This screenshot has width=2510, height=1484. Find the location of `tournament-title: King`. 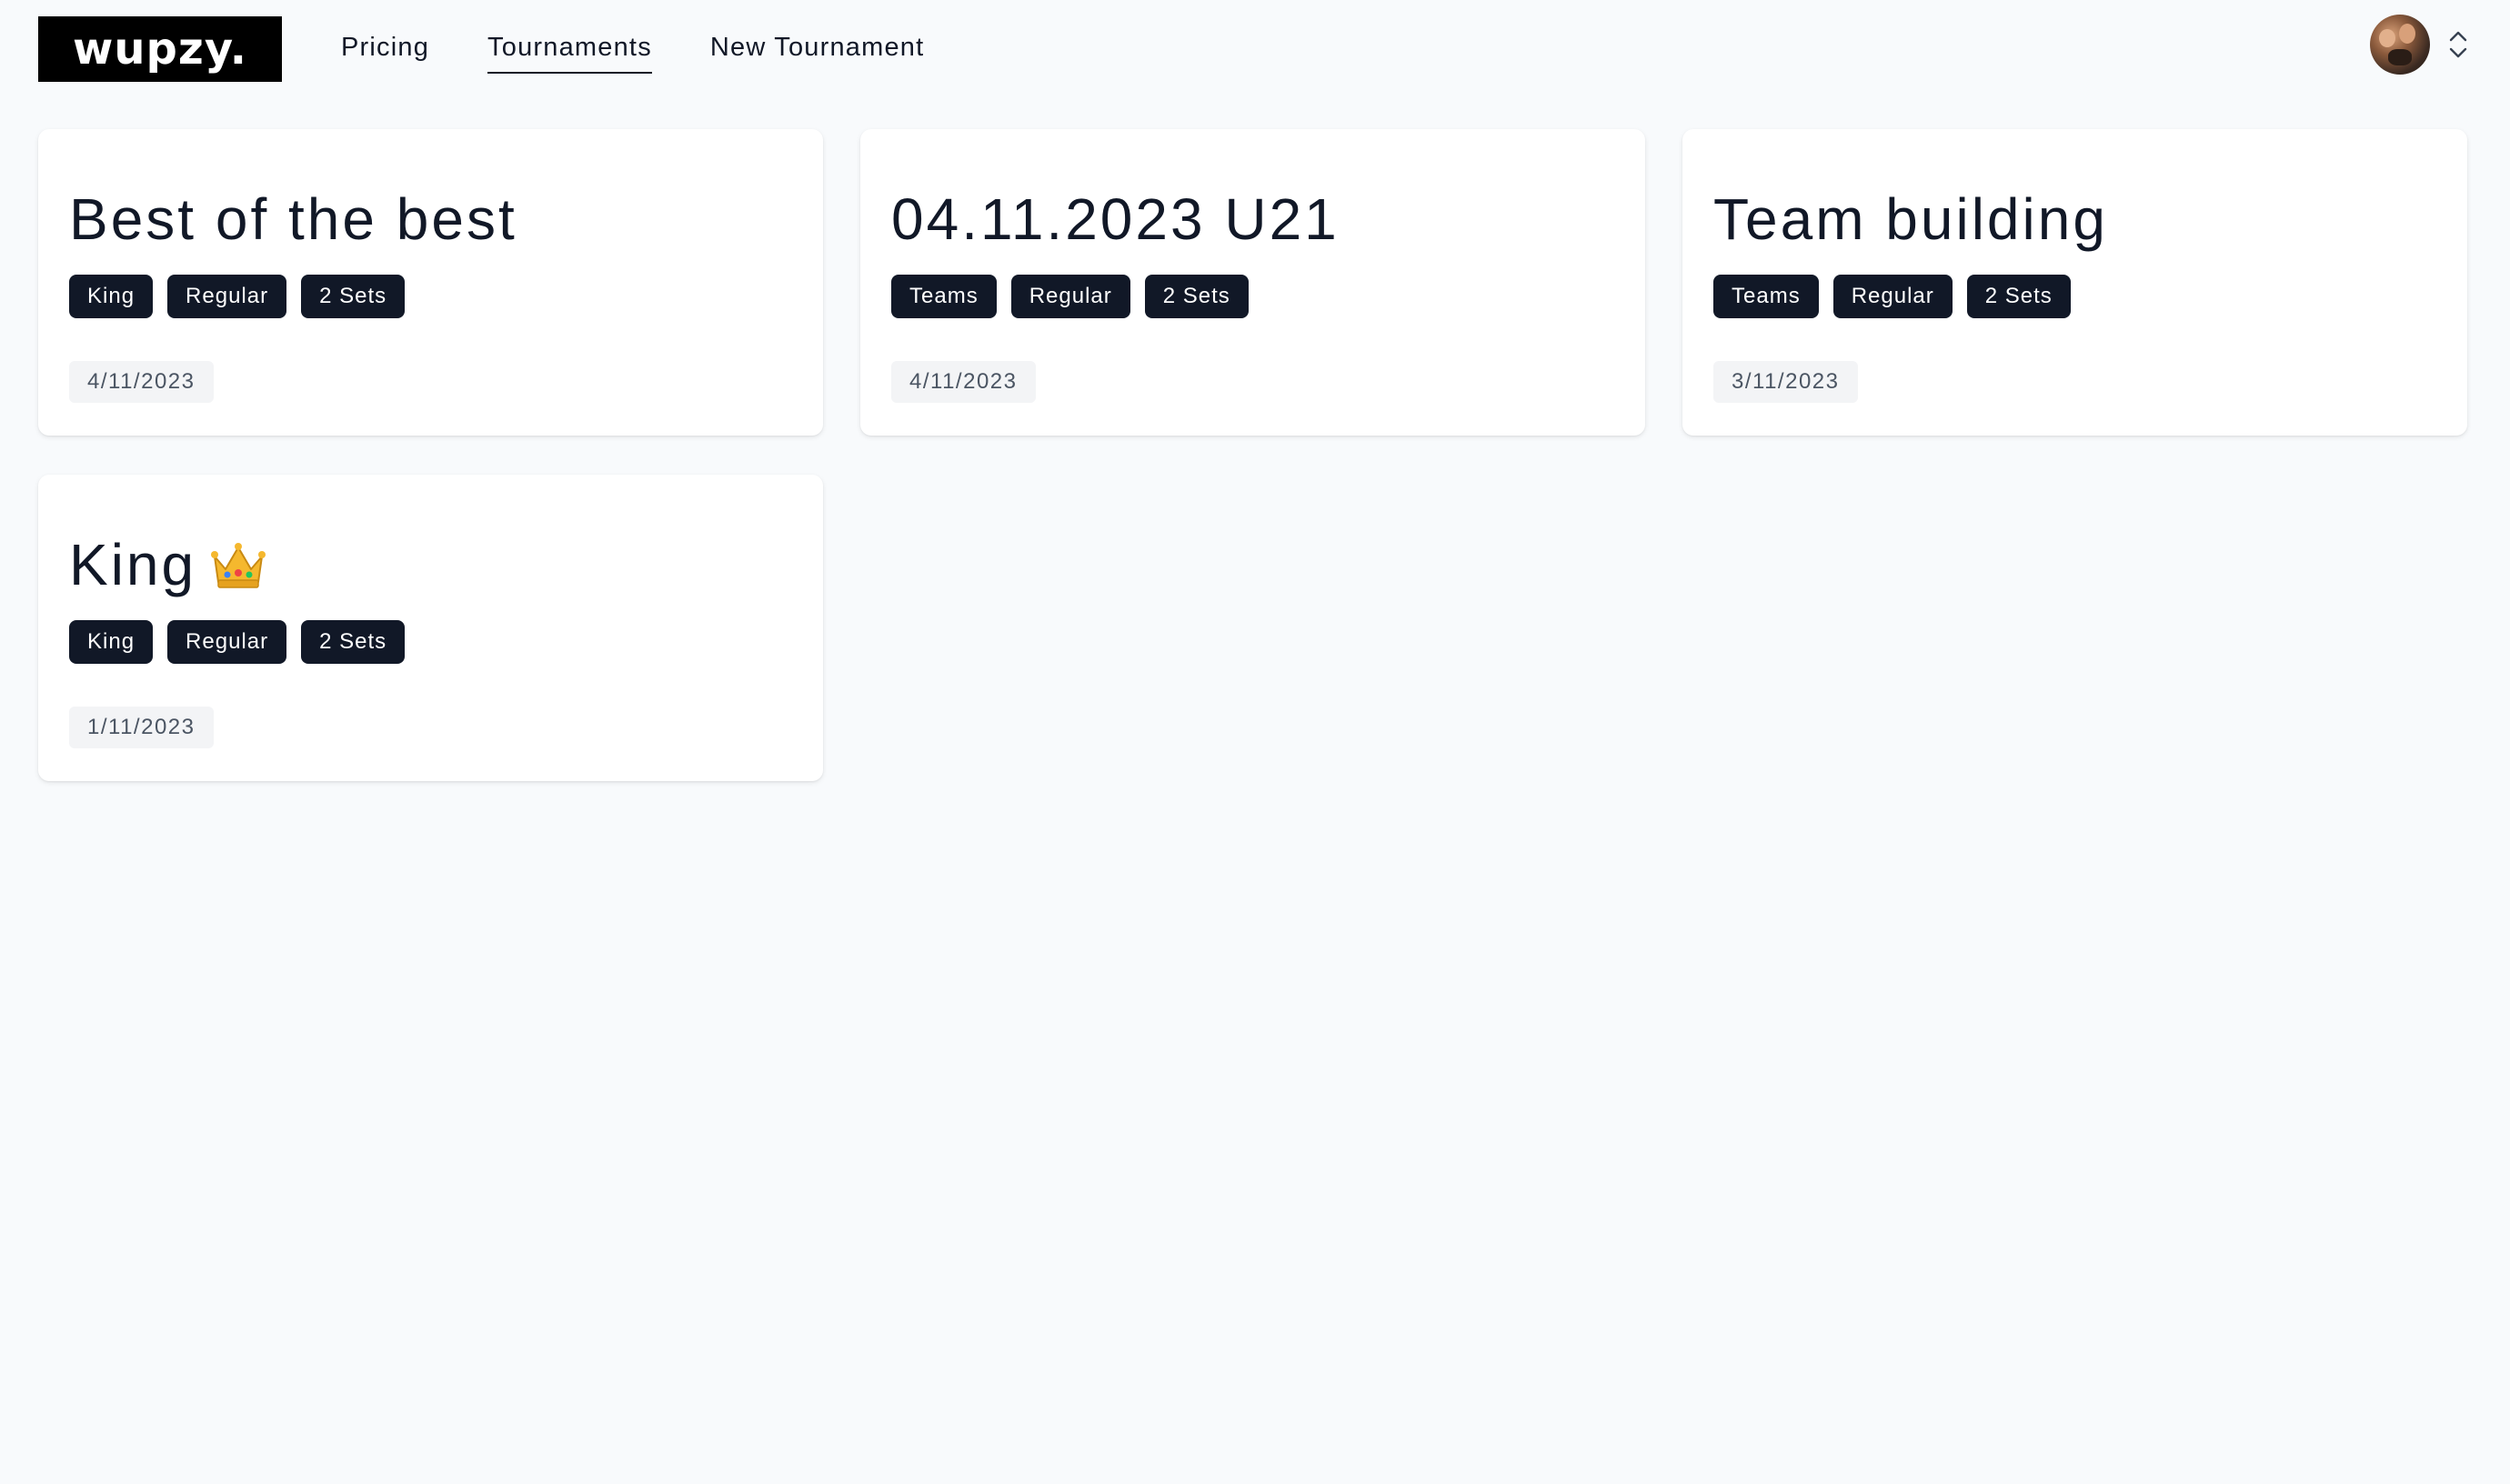

tournament-title: King is located at coordinates (167, 567).